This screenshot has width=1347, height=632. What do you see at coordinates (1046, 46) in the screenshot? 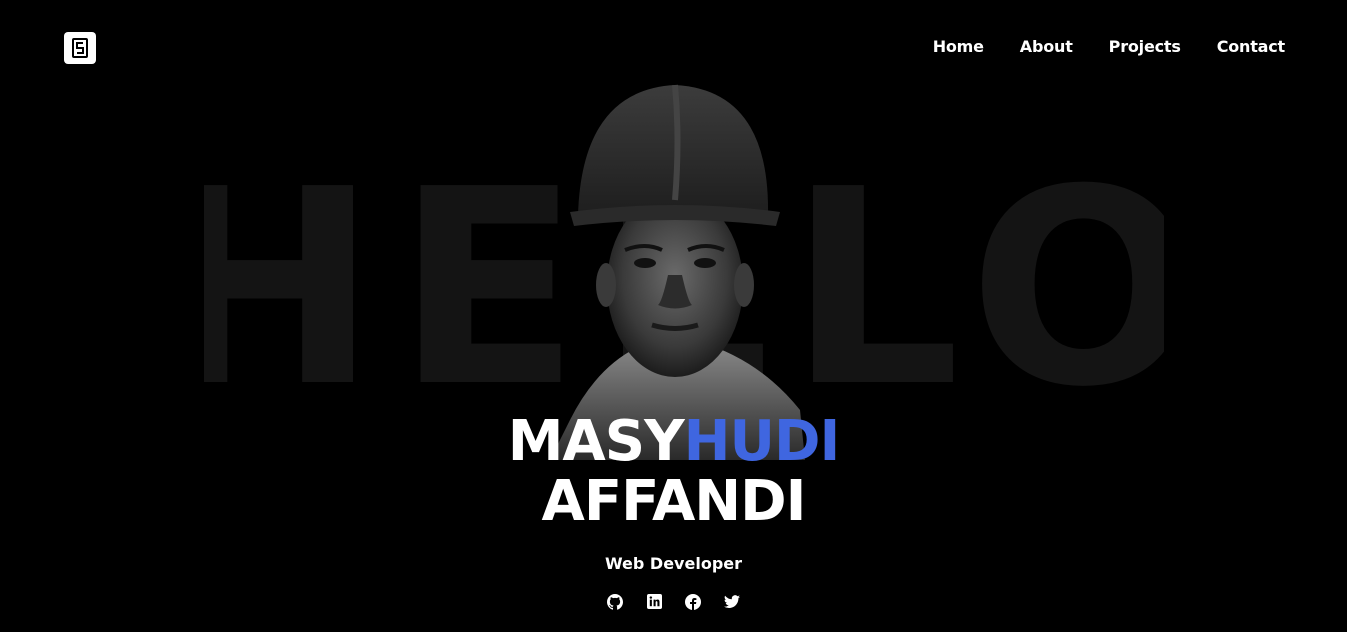
I see `nav-about: About` at bounding box center [1046, 46].